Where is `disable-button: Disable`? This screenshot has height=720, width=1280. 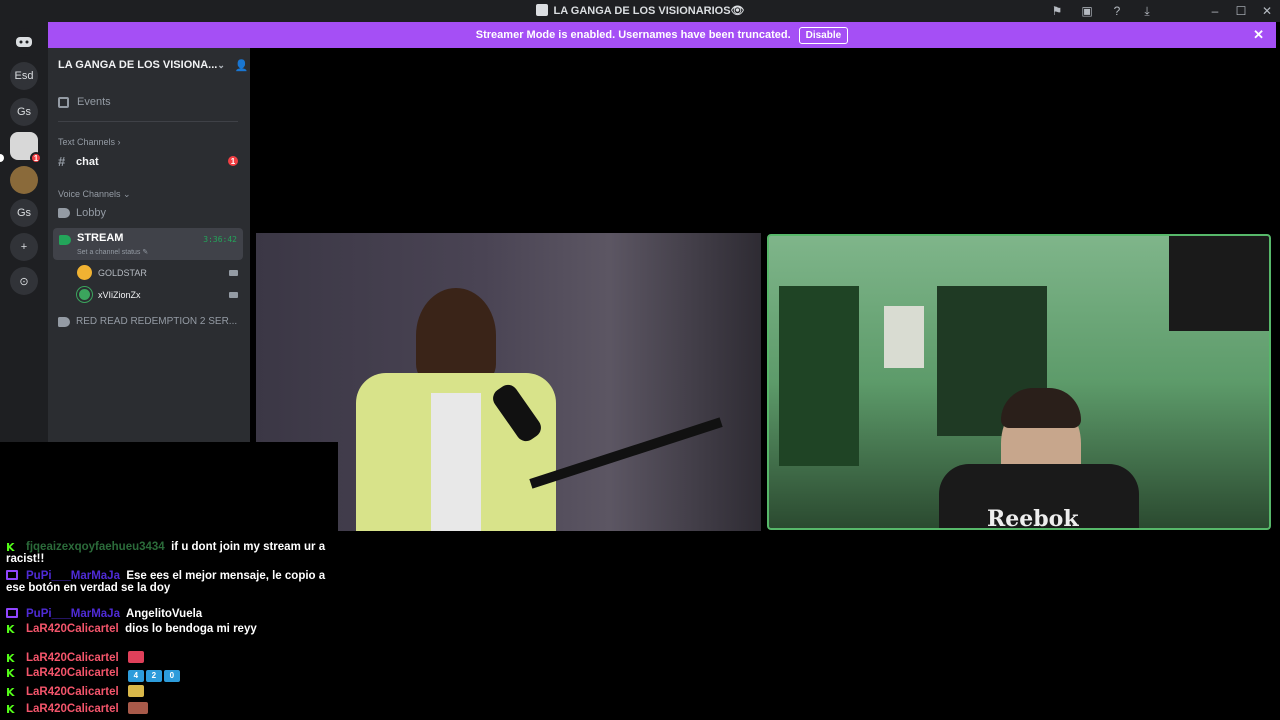
disable-button: Disable is located at coordinates (823, 35).